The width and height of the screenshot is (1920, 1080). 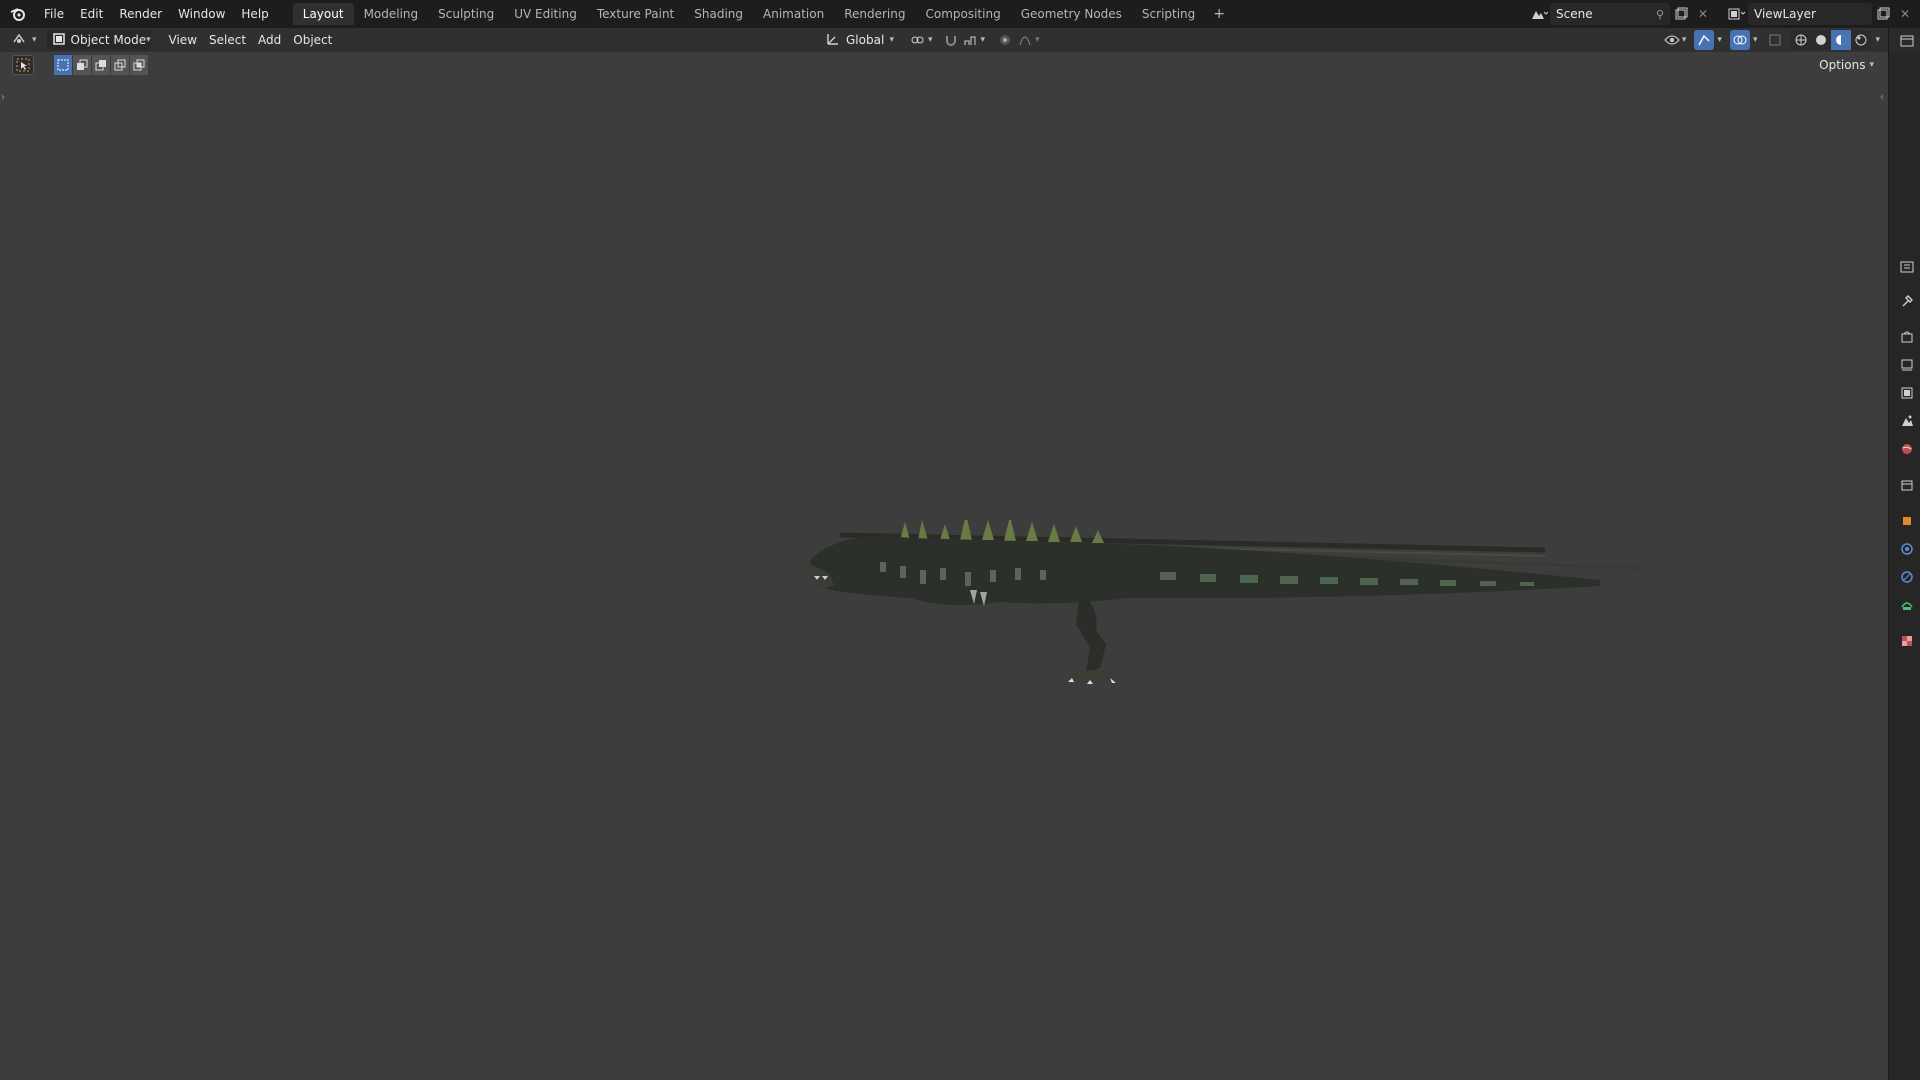 What do you see at coordinates (391, 14) in the screenshot?
I see `tab-modeling: Modeling` at bounding box center [391, 14].